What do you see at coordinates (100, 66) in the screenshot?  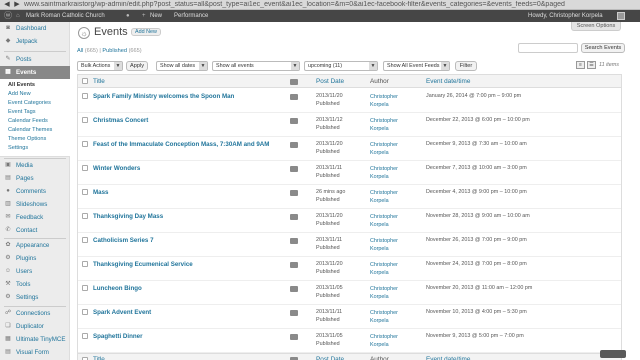 I see `bulk-actions-select: Bulk Actions ▼` at bounding box center [100, 66].